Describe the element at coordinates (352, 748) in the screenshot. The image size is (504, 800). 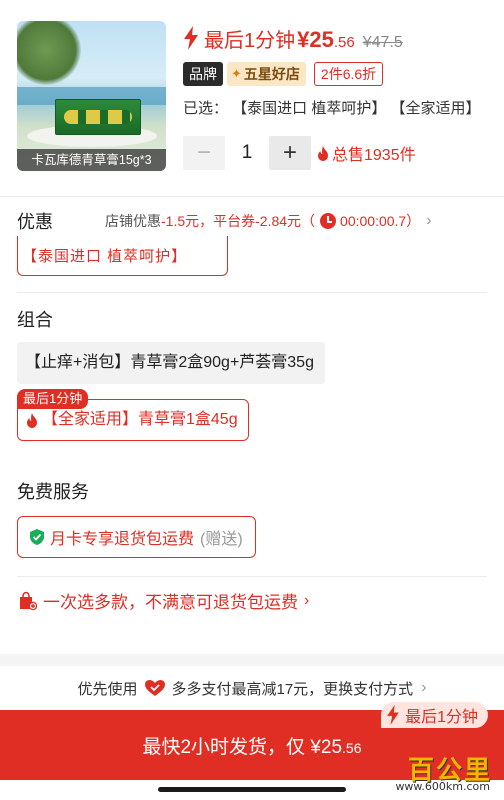
I see `buy-now-price-decimal: .56` at that location.